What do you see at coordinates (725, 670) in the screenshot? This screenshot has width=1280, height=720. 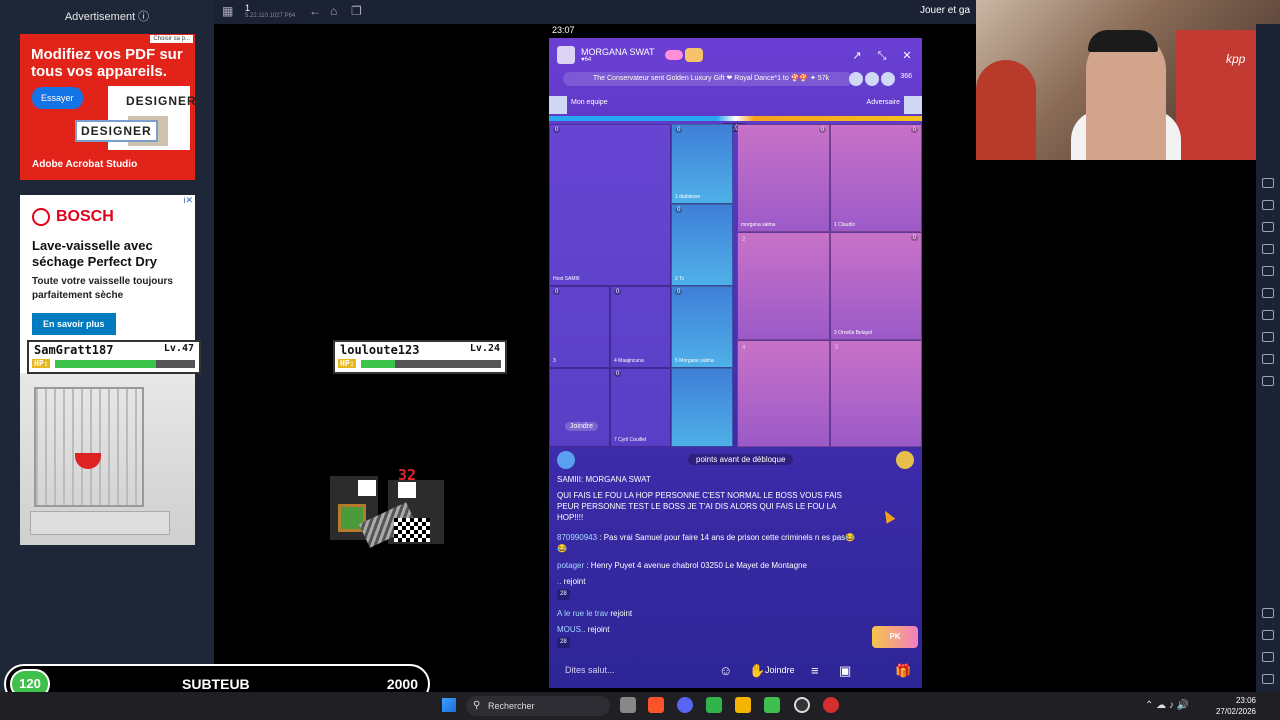 I see `emoji-icon: ☺` at bounding box center [725, 670].